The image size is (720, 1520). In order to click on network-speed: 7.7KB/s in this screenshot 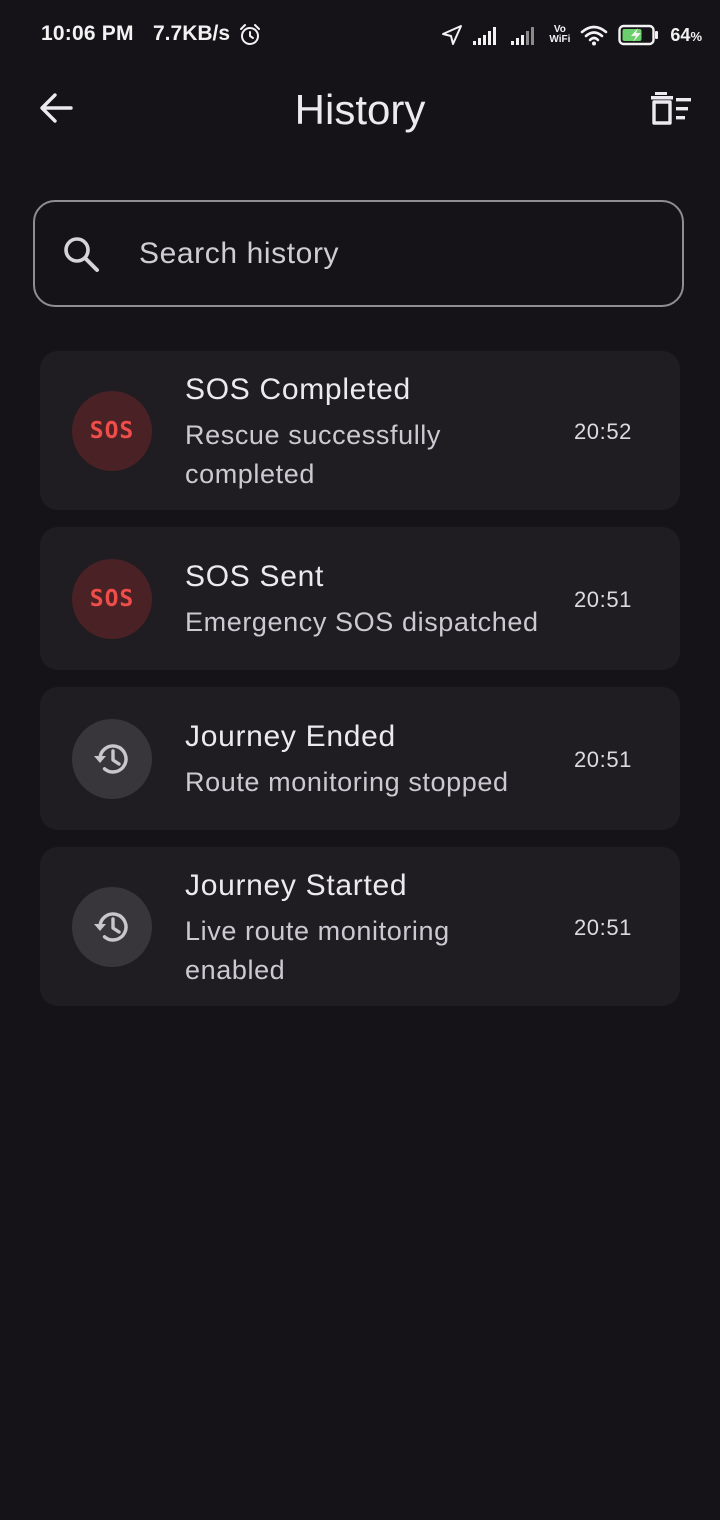, I will do `click(192, 33)`.